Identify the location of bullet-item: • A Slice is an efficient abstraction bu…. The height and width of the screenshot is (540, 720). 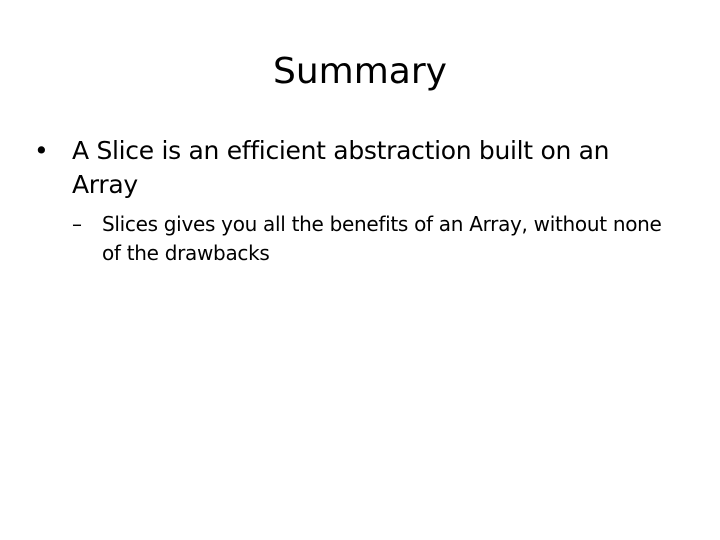
(354, 168).